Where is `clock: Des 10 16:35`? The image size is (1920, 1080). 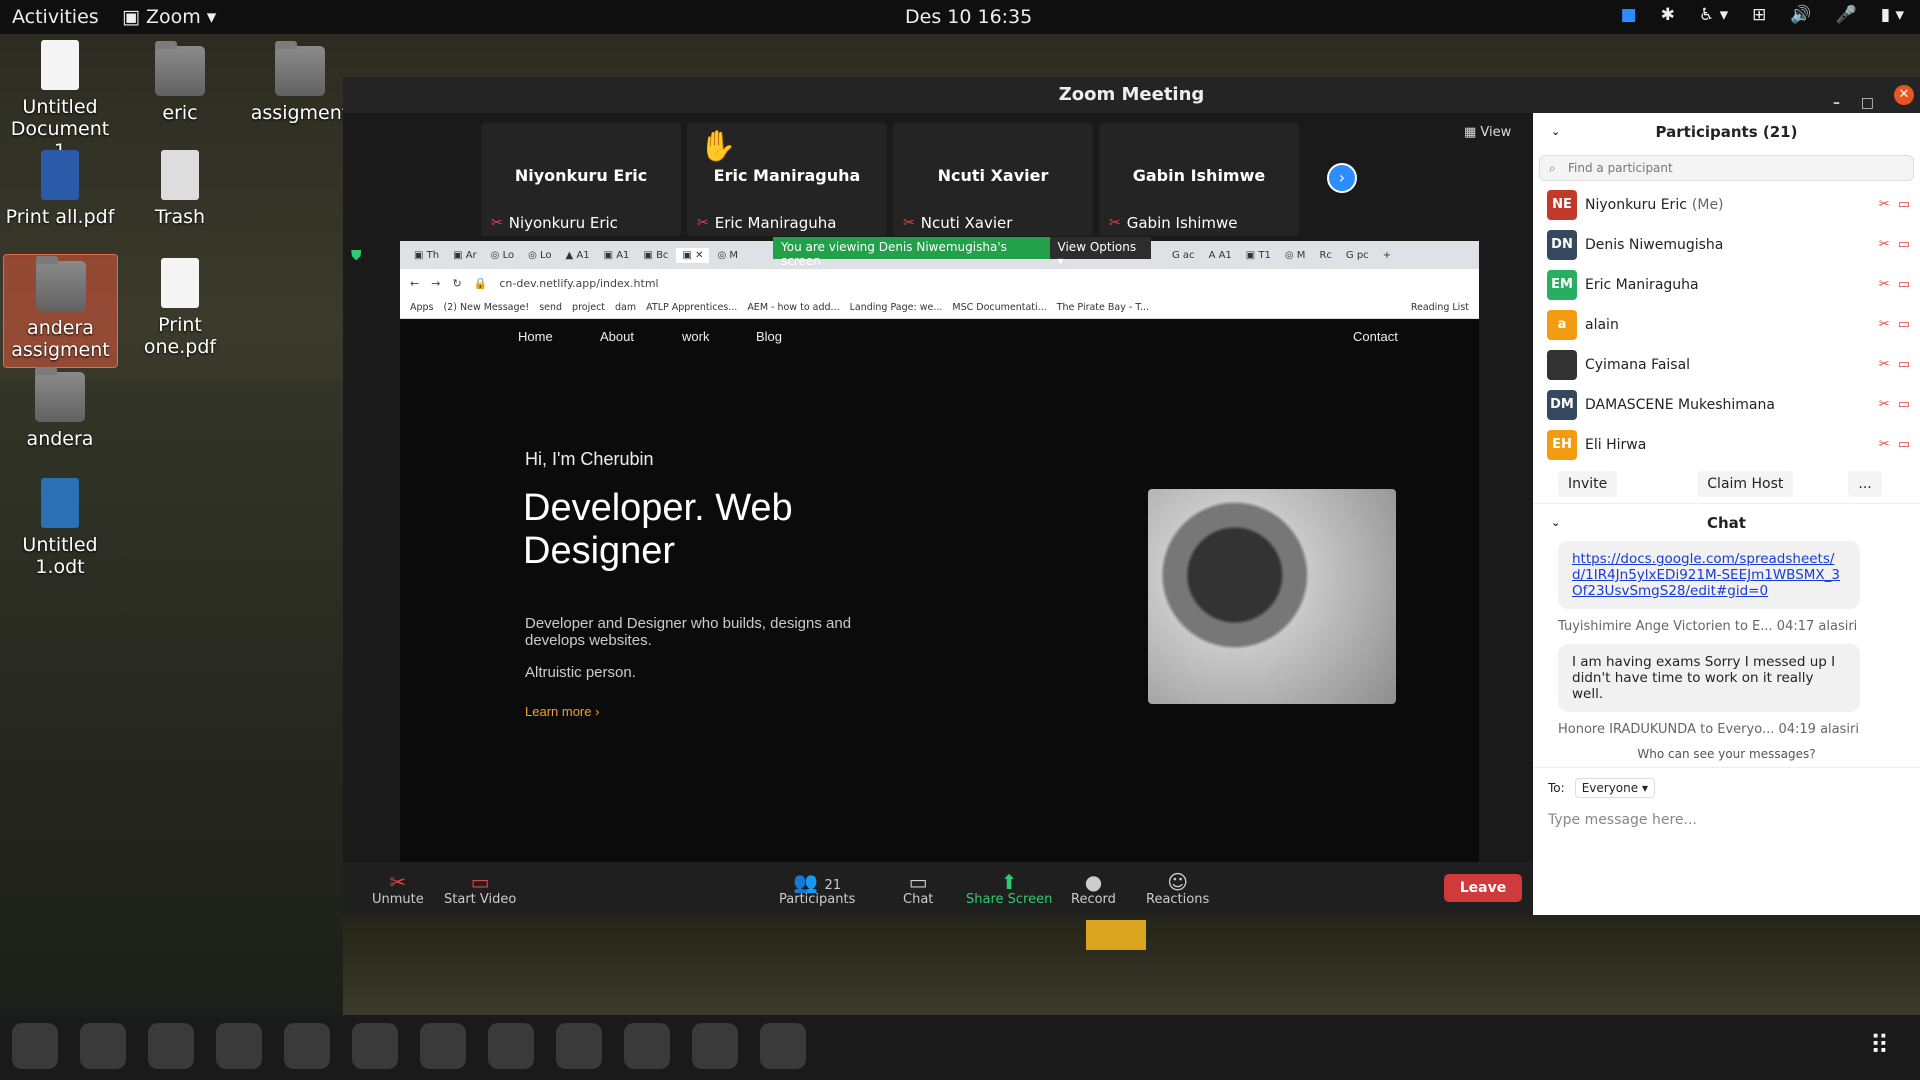 clock: Des 10 16:35 is located at coordinates (968, 17).